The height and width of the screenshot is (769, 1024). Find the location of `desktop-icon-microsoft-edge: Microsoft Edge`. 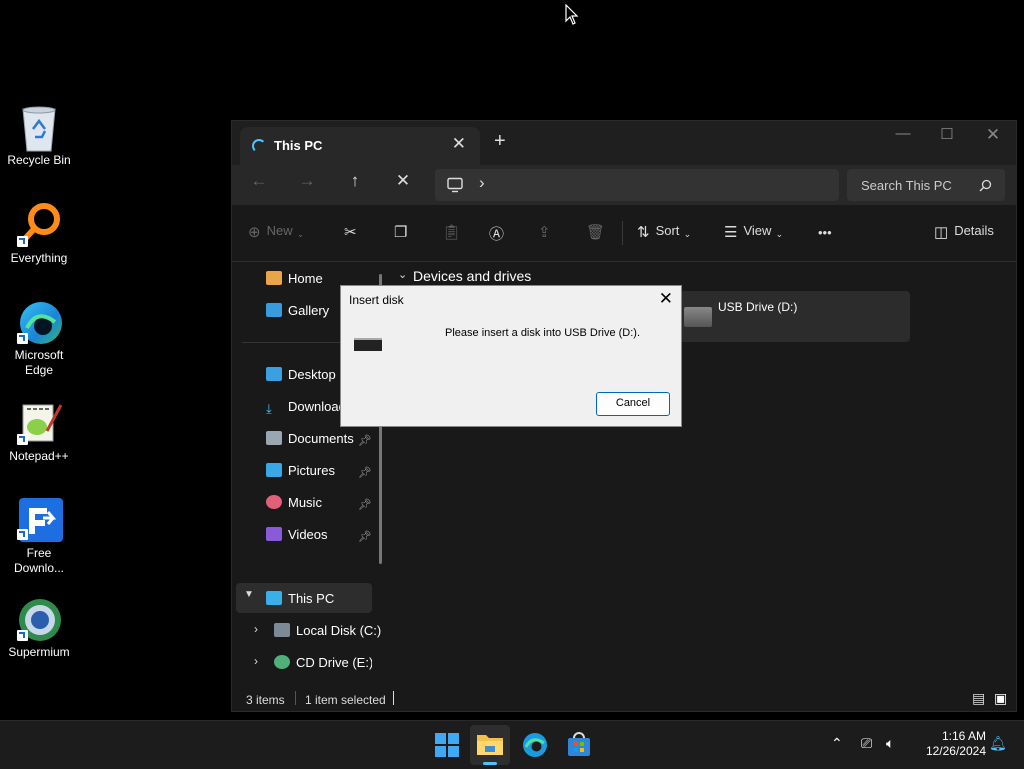

desktop-icon-microsoft-edge: Microsoft Edge is located at coordinates (39, 339).